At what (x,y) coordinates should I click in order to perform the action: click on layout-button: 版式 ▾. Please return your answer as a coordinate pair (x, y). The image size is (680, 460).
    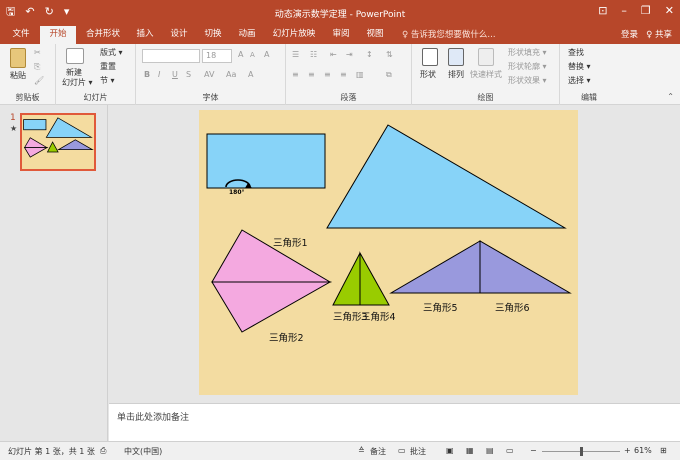
    Looking at the image, I should click on (111, 52).